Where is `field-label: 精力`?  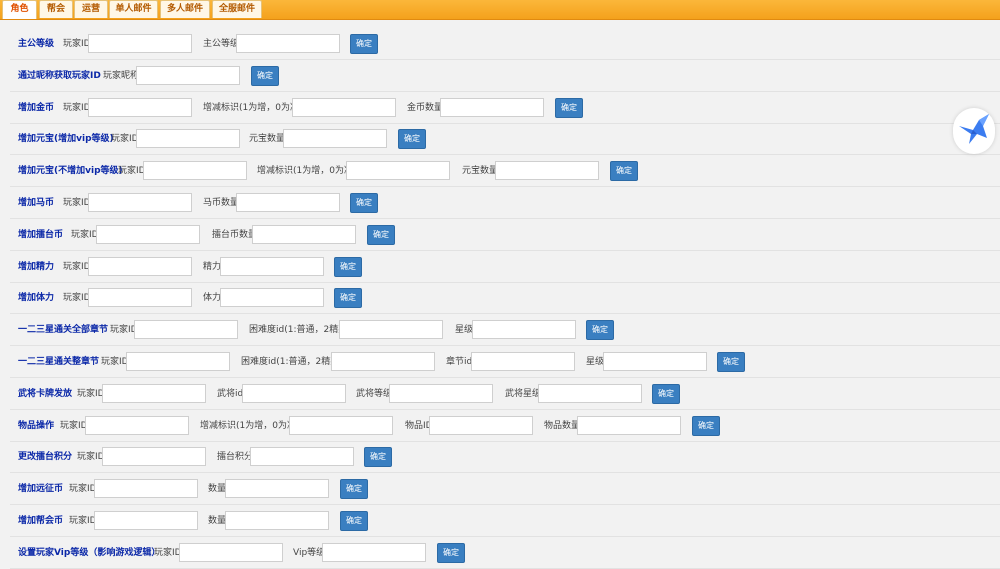 field-label: 精力 is located at coordinates (212, 266).